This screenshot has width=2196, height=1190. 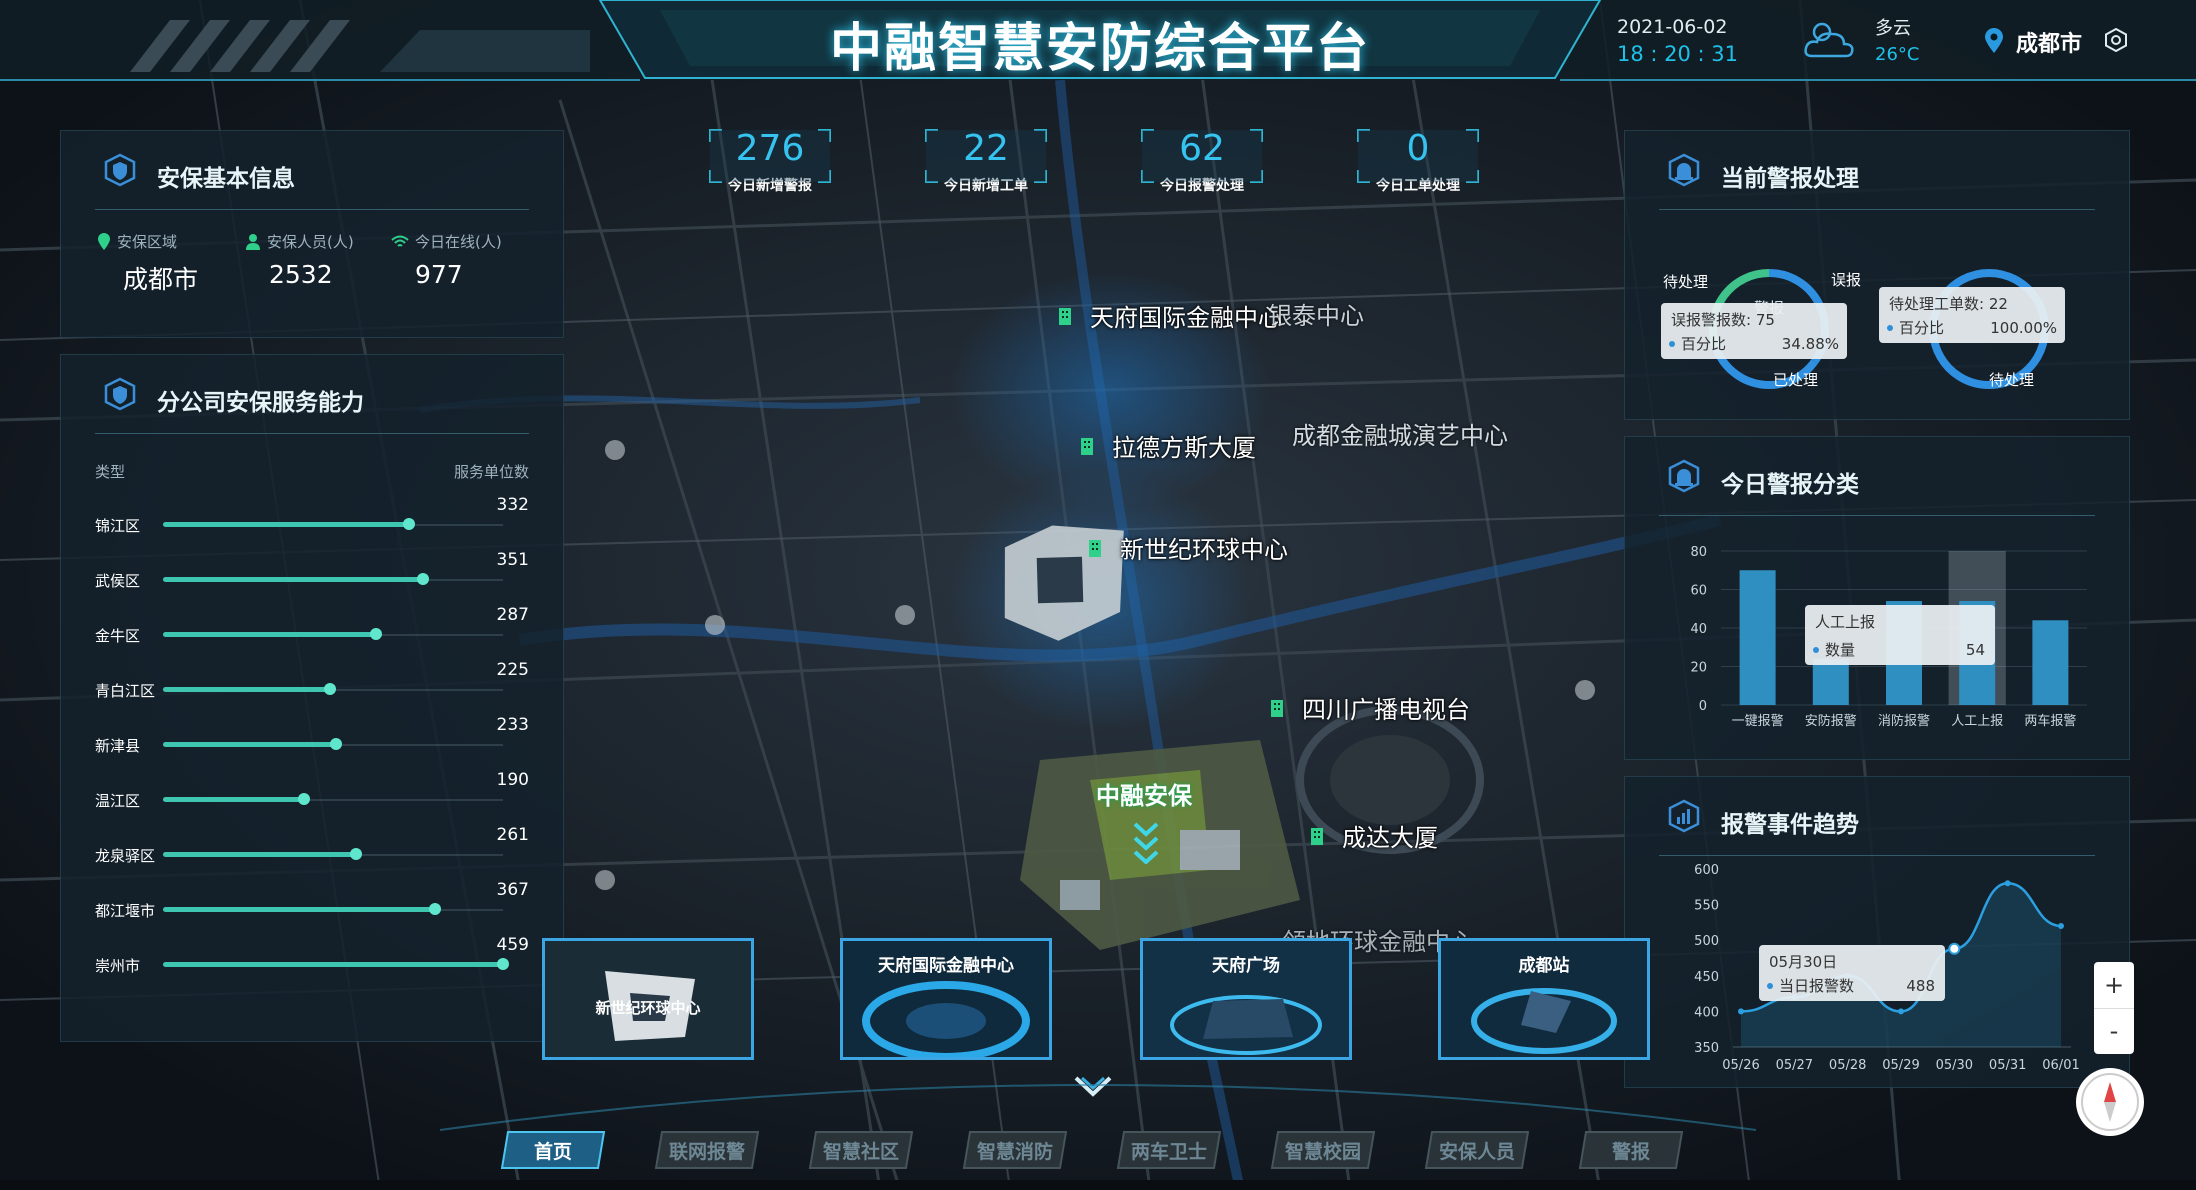 I want to click on nav-label: 警报, so click(x=1630, y=1151).